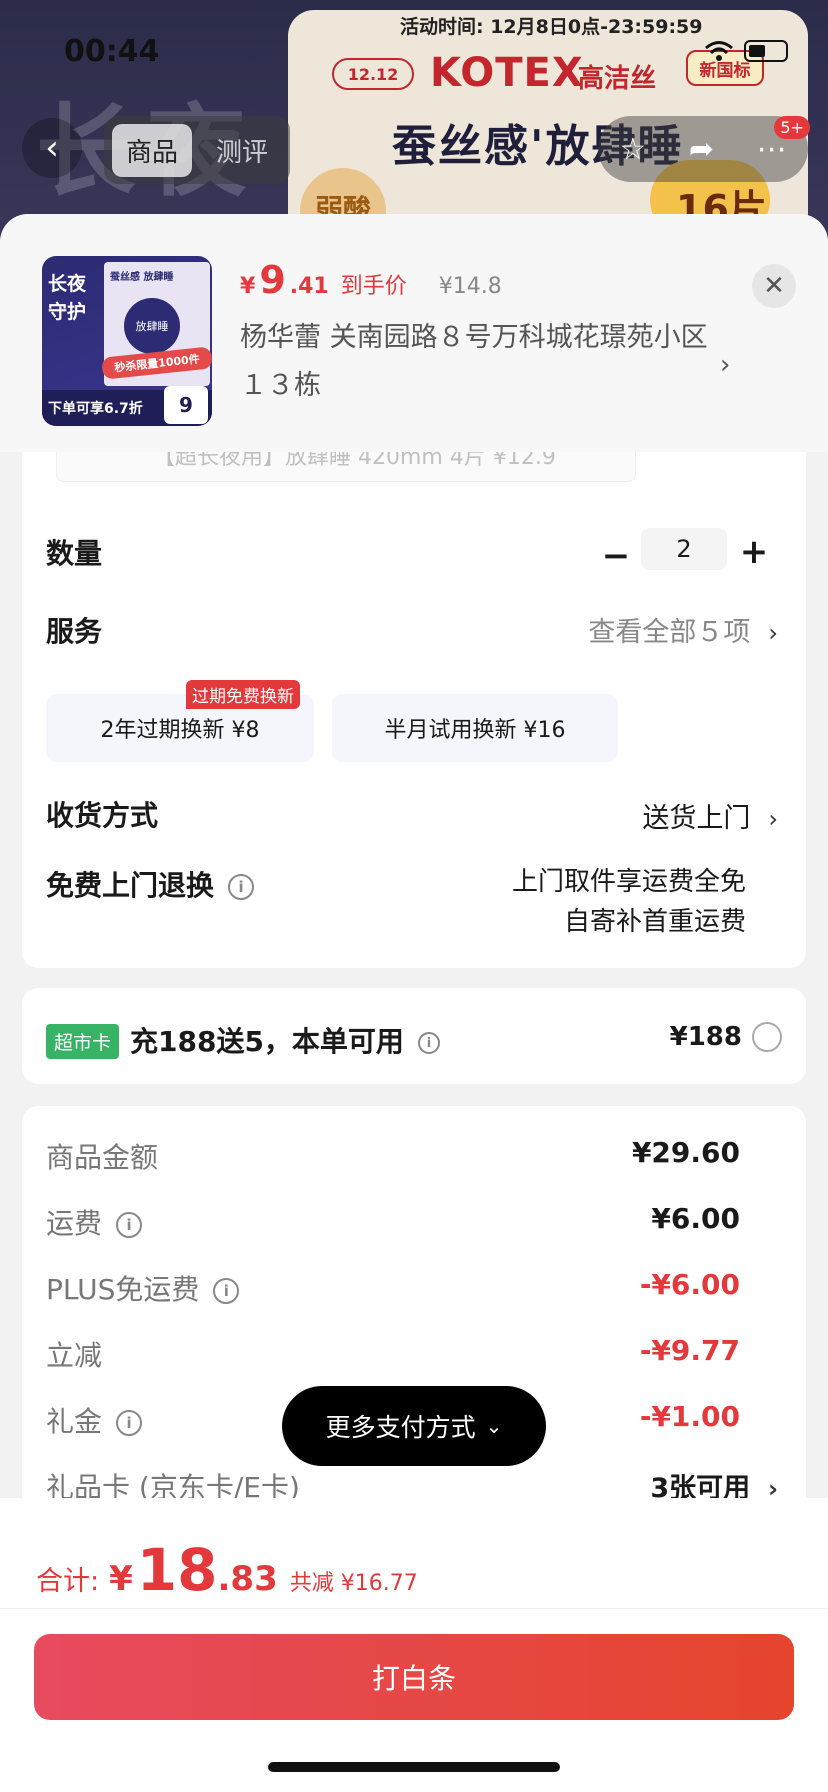  Describe the element at coordinates (102, 1157) in the screenshot. I see `summary-goods-label: 商品金额` at that location.